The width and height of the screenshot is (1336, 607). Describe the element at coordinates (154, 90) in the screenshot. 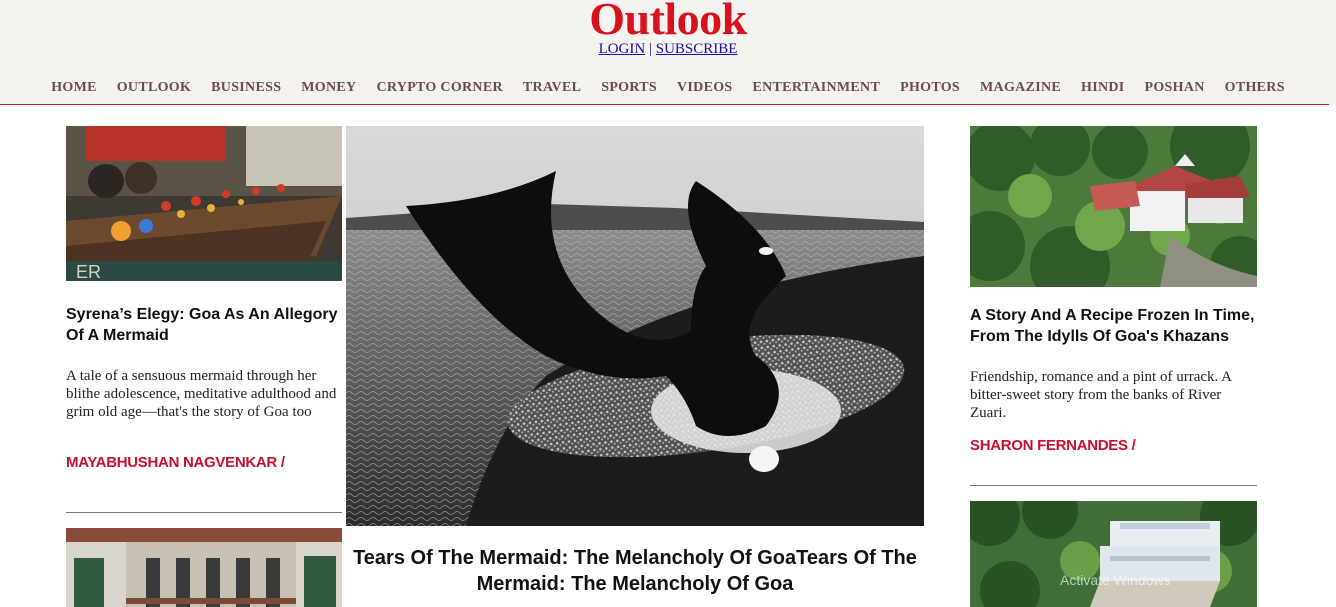

I see `nav-item-outlook: OUTLOOK` at that location.